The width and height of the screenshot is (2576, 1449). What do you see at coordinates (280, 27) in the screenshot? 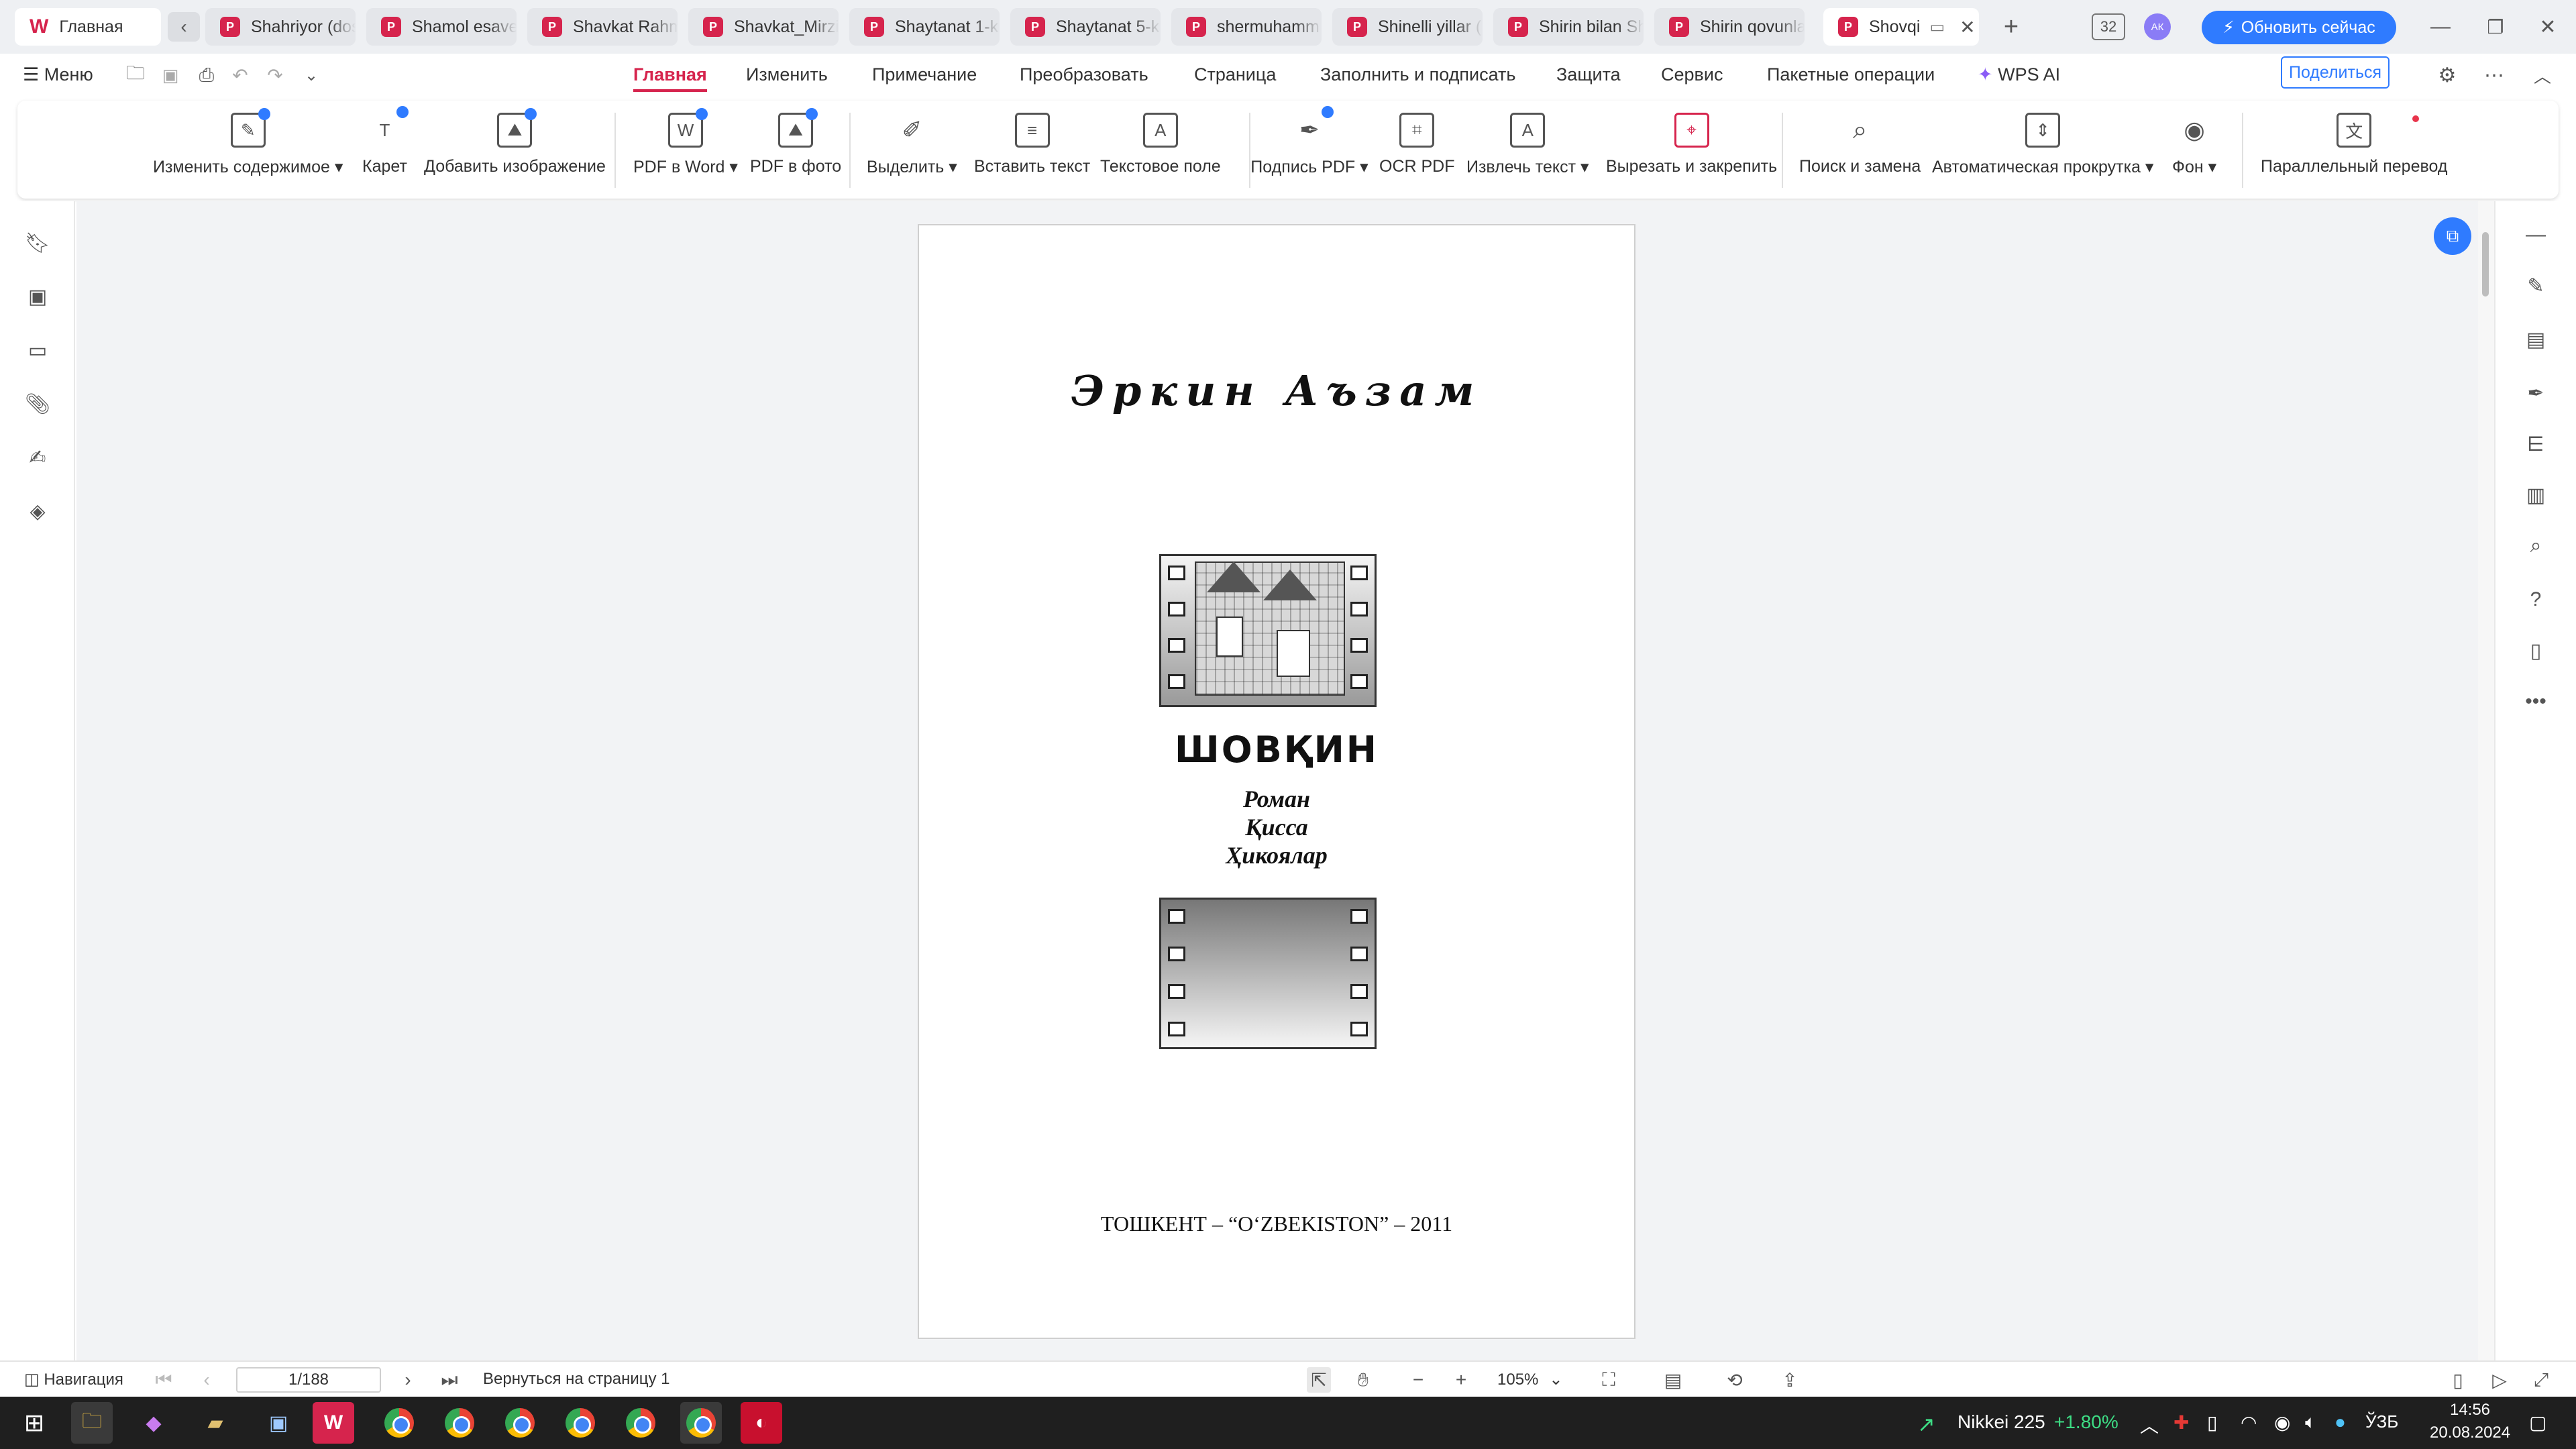
I see `tab-document: P Shahriyor (dos` at bounding box center [280, 27].